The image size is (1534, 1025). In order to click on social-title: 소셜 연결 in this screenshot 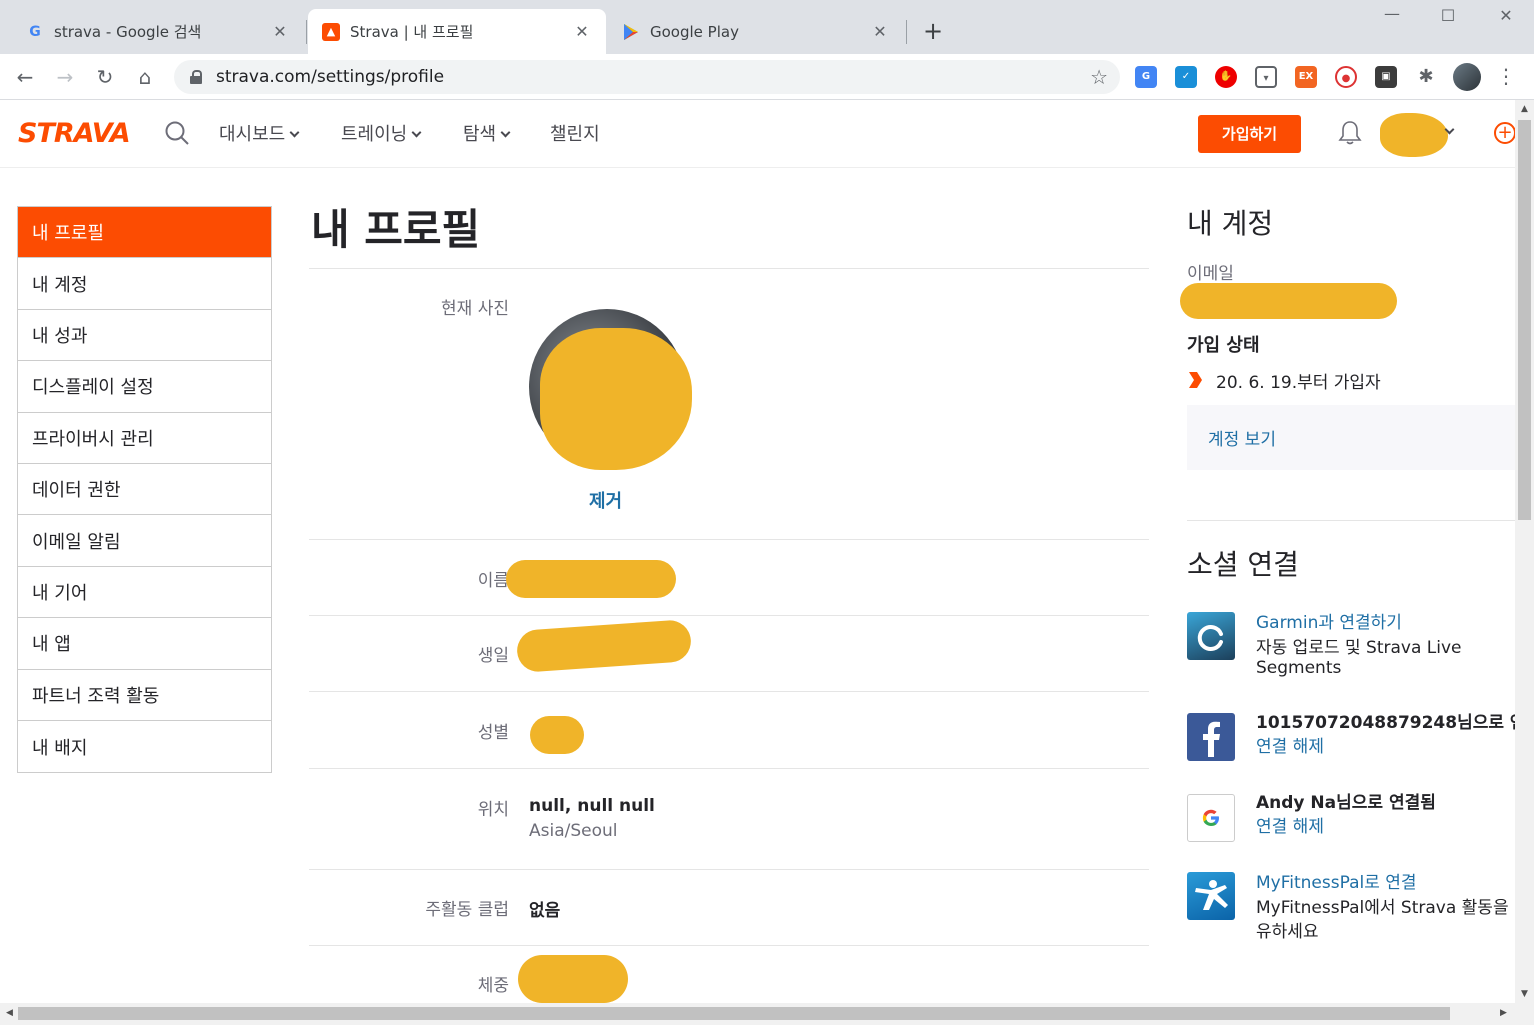, I will do `click(1243, 564)`.